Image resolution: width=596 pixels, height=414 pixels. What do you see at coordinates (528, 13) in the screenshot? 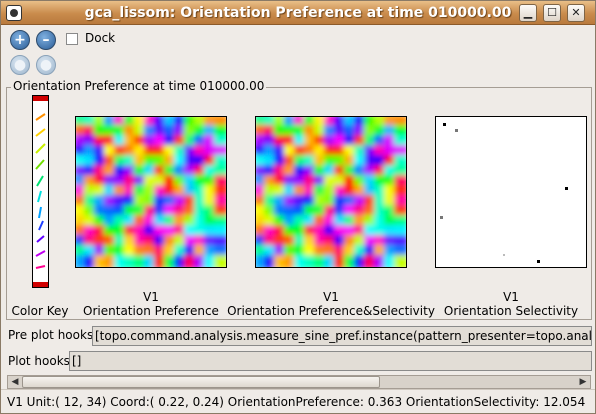
I see `minimize-icon: ▁` at bounding box center [528, 13].